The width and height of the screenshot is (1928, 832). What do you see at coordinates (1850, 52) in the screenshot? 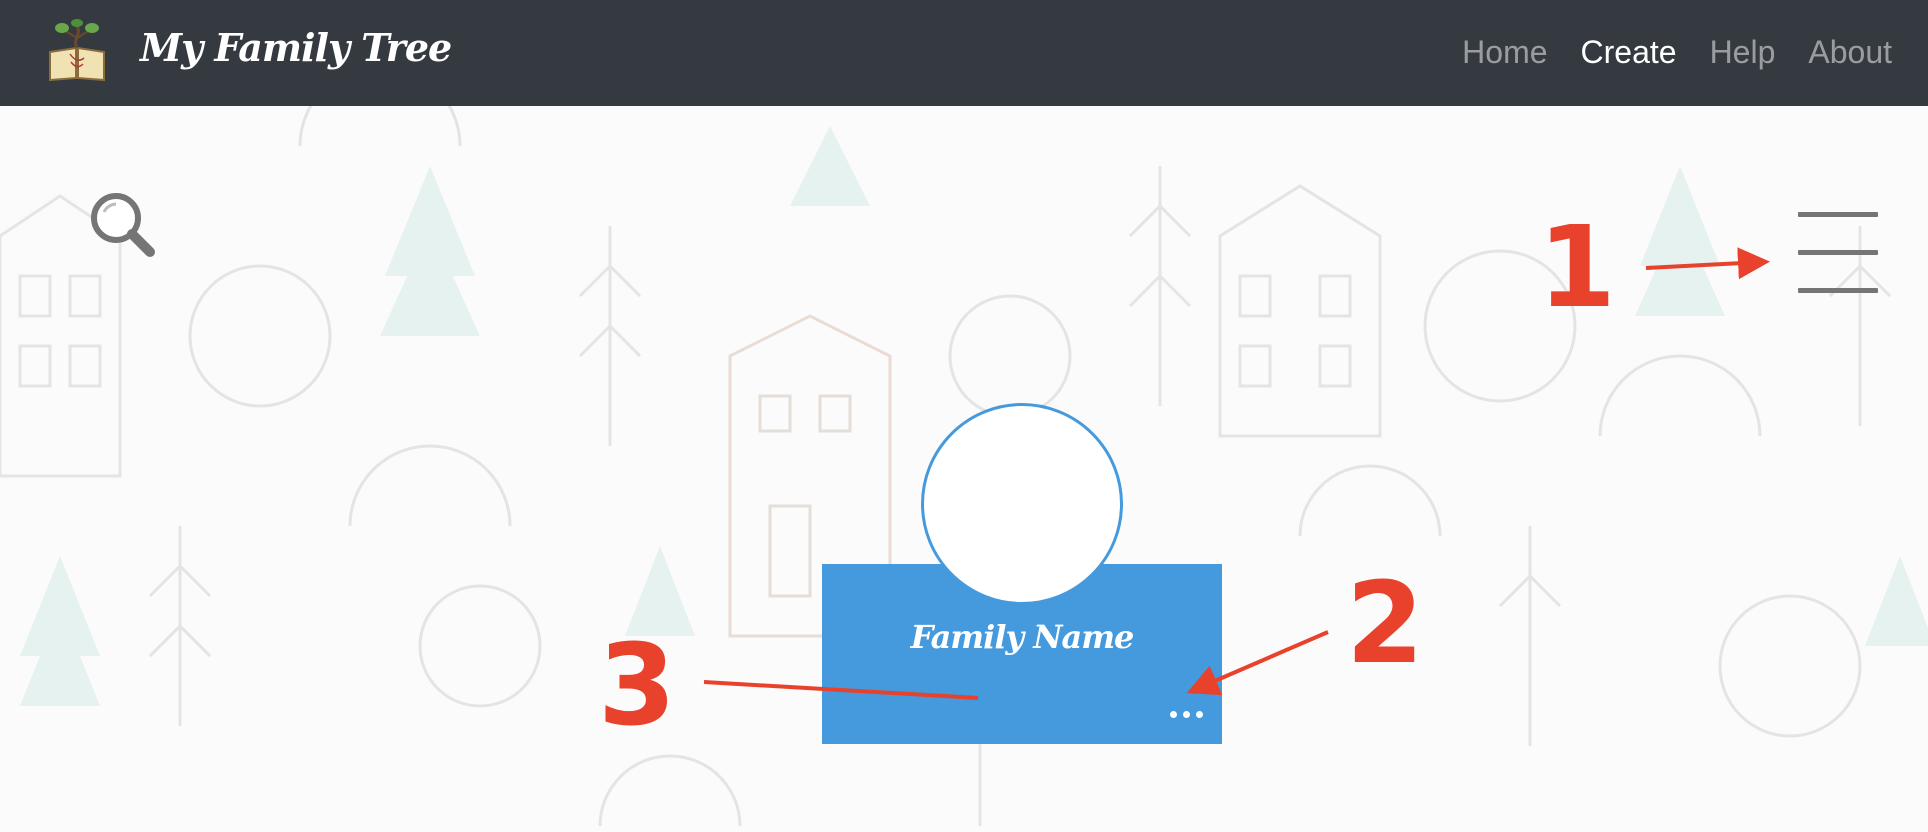
I see `nav-link-about: About` at bounding box center [1850, 52].